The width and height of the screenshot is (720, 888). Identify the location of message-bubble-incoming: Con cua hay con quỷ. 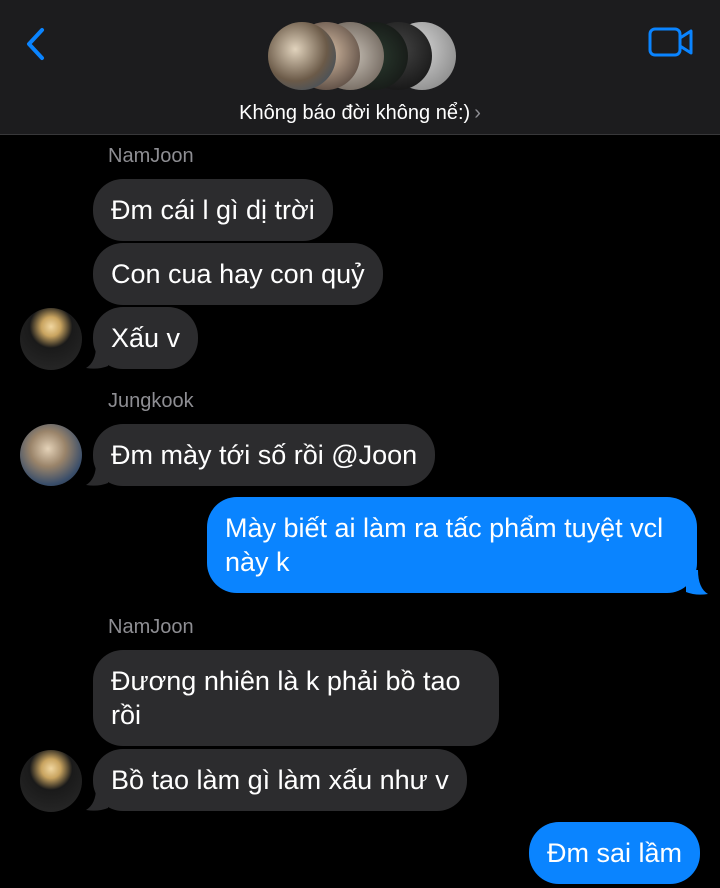
(238, 274).